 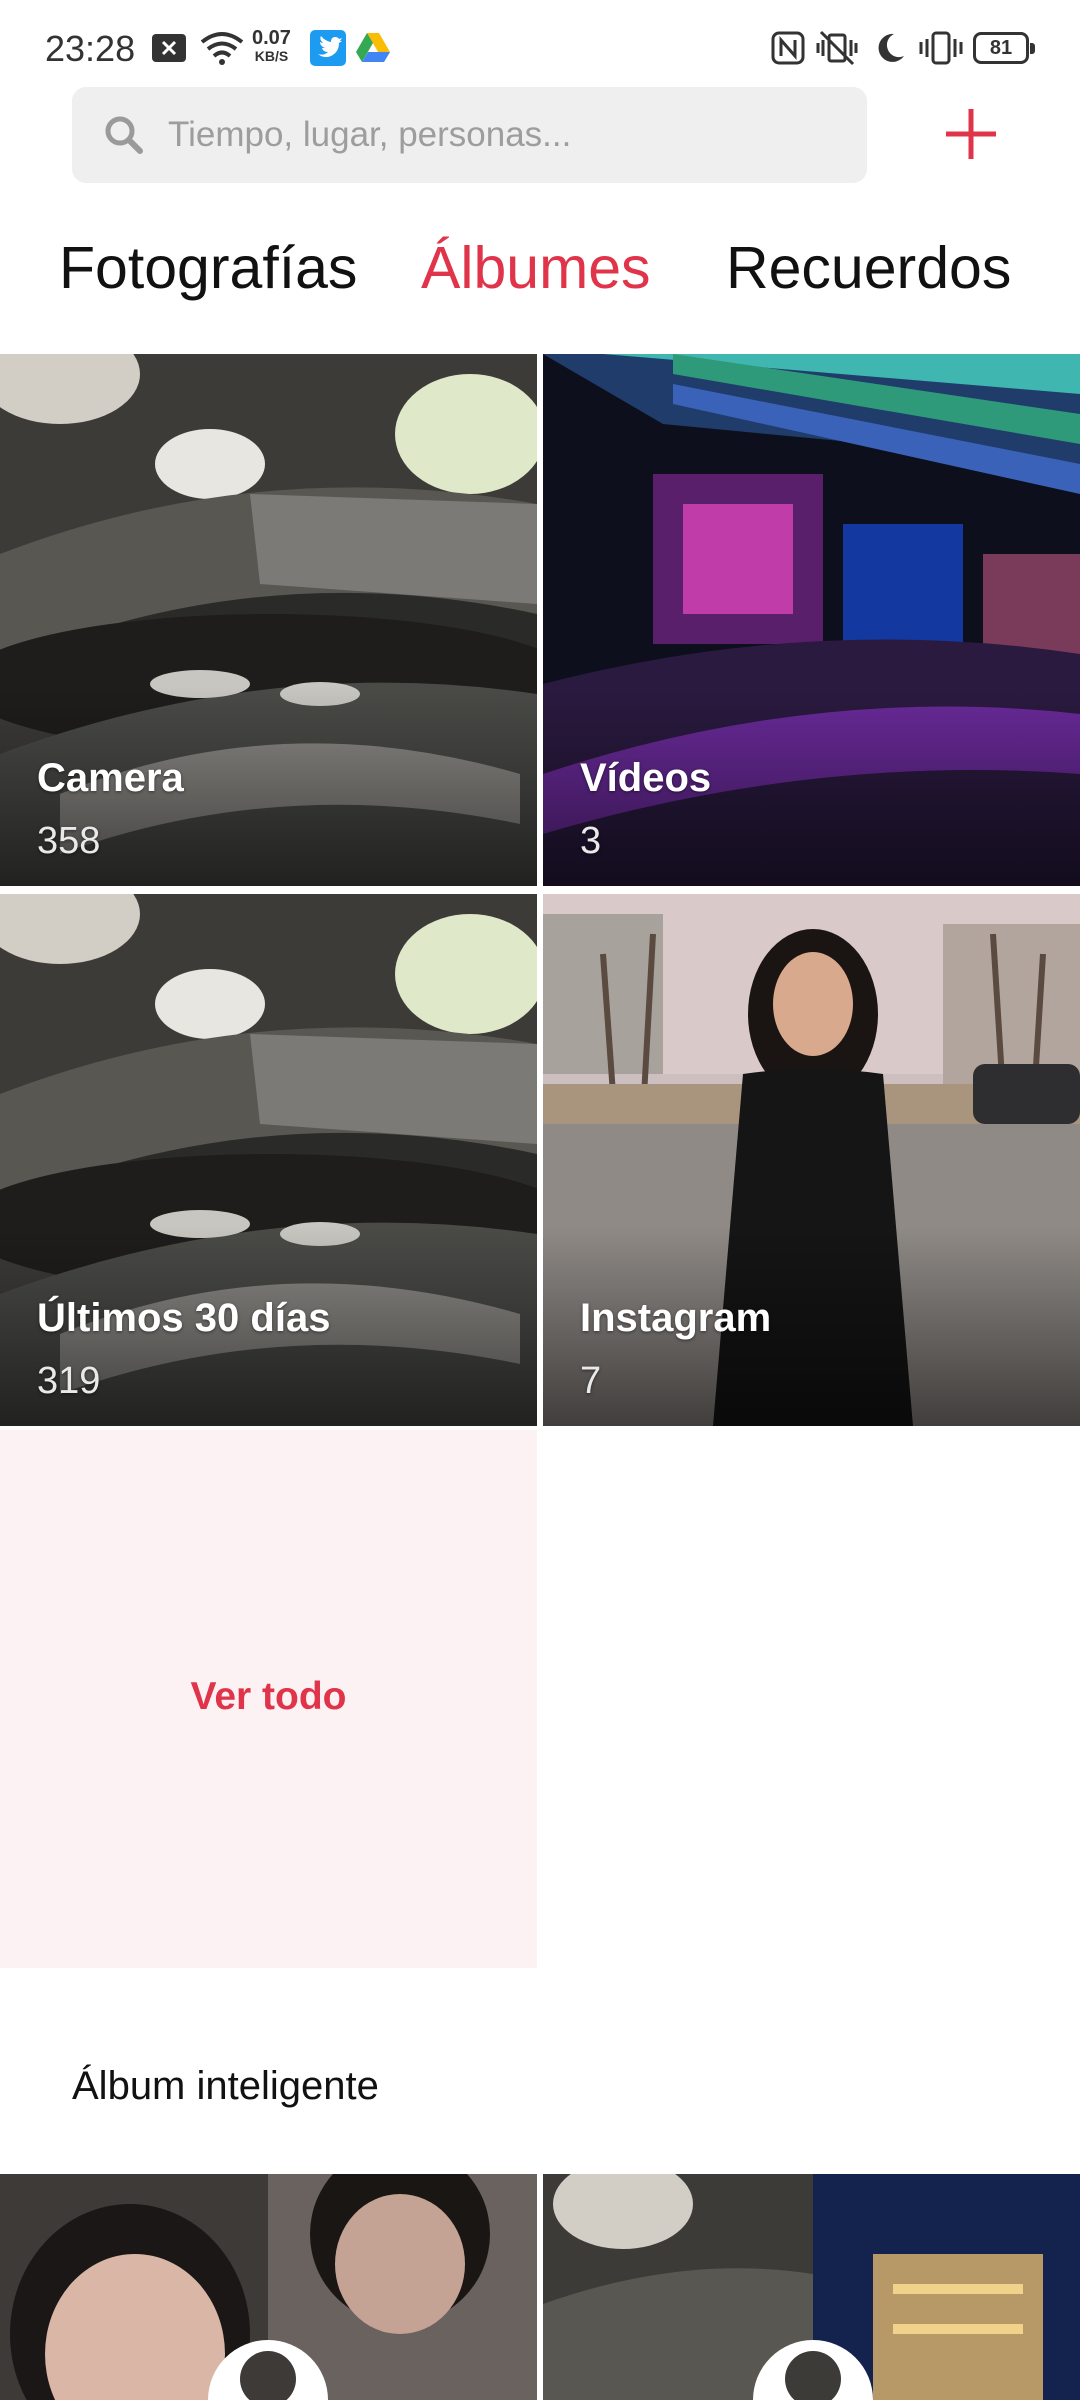 I want to click on album-tile-videos: Vídeos 3, so click(x=811, y=620).